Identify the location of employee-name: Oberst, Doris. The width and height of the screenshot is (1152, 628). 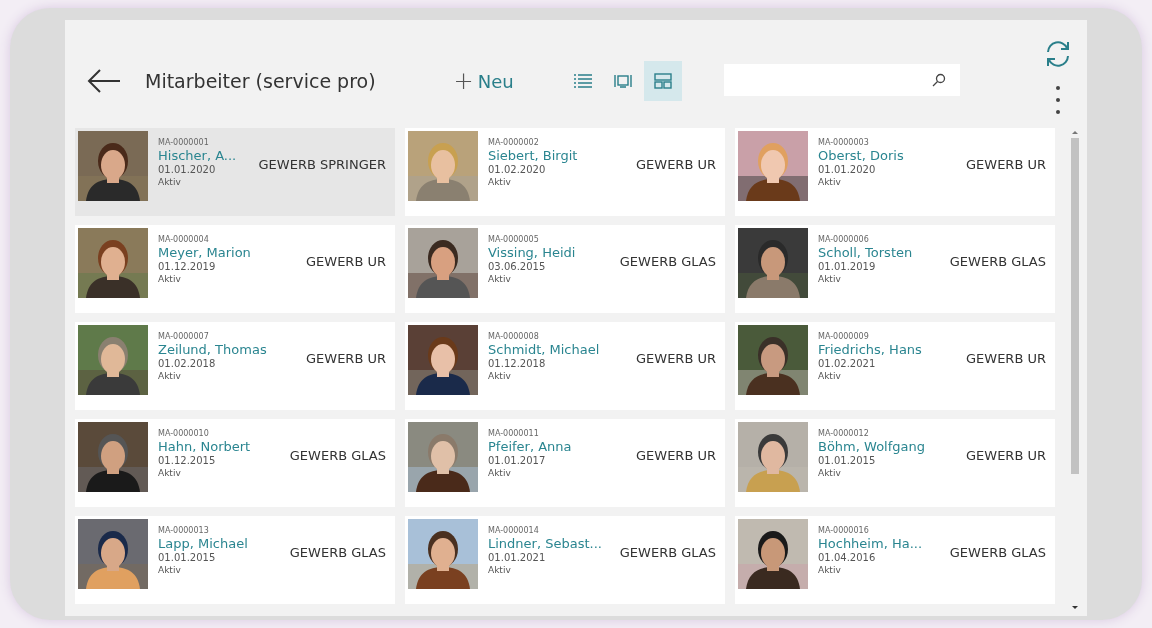
(861, 156).